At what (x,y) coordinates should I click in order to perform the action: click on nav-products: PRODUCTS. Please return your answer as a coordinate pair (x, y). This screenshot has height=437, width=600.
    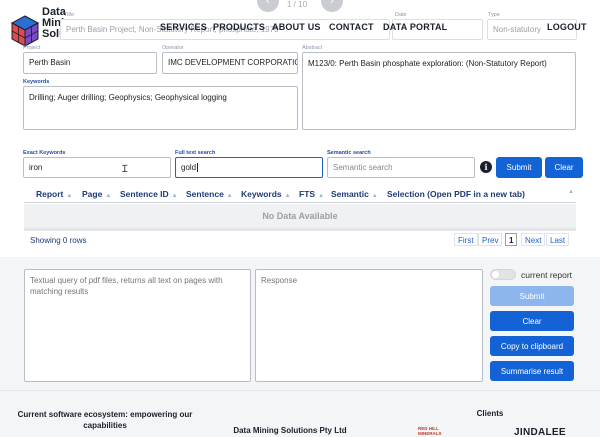
    Looking at the image, I should click on (239, 27).